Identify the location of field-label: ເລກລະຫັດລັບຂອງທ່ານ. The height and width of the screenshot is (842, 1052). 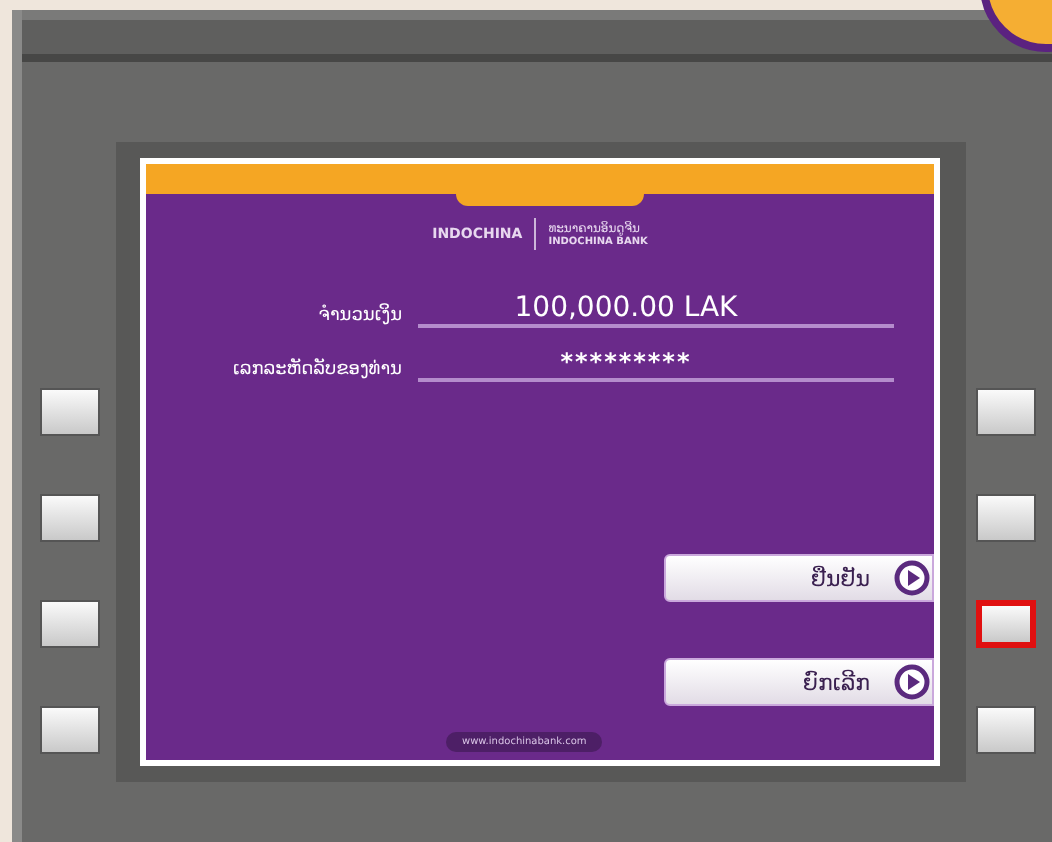
(316, 371).